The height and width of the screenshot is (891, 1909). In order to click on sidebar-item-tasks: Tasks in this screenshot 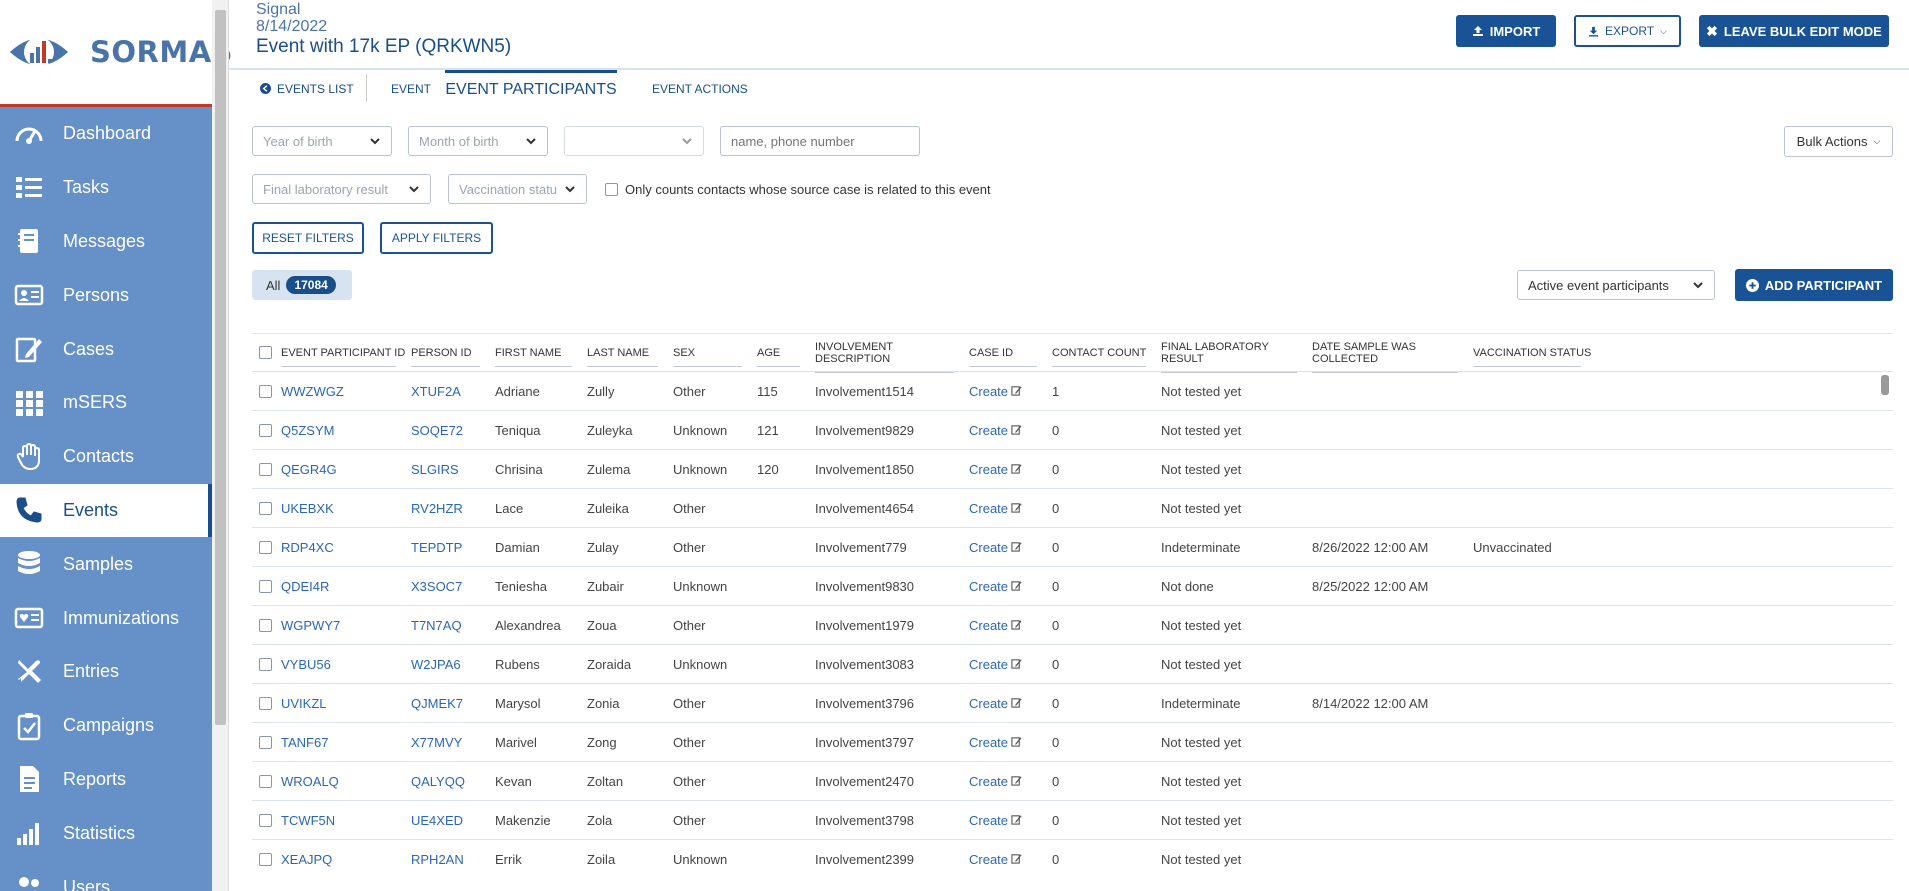, I will do `click(106, 188)`.